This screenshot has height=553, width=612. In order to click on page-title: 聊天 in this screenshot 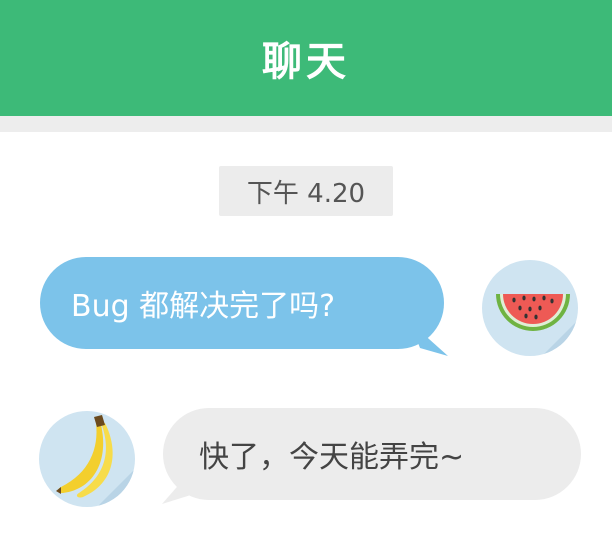, I will do `click(306, 62)`.